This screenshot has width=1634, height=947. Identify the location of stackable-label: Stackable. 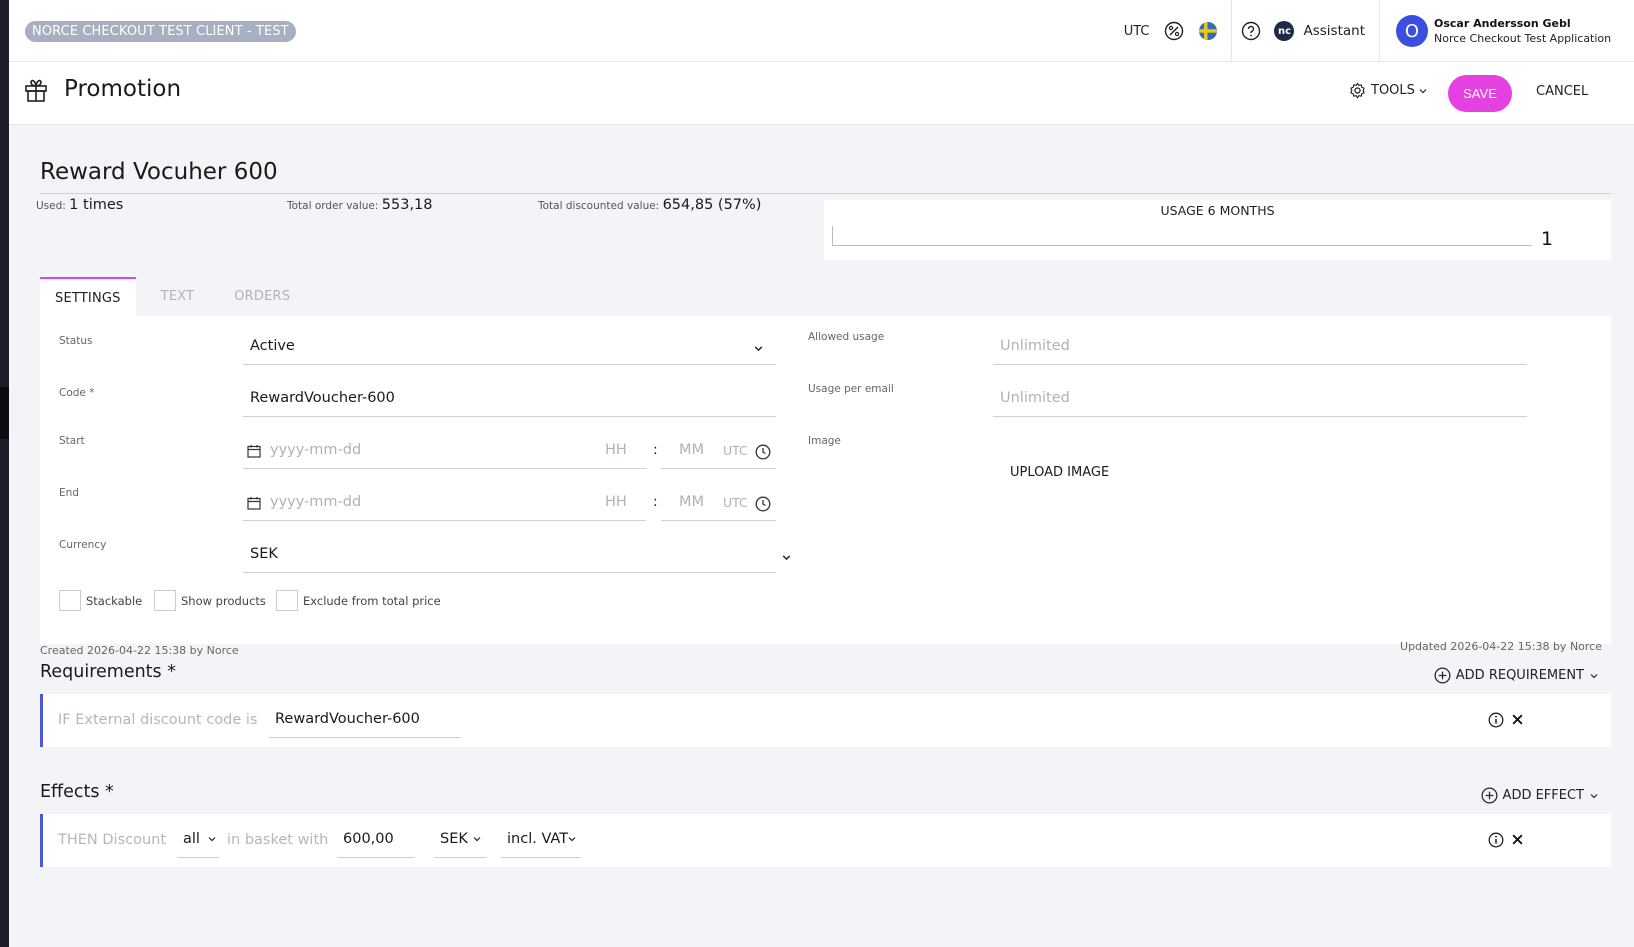
(114, 601).